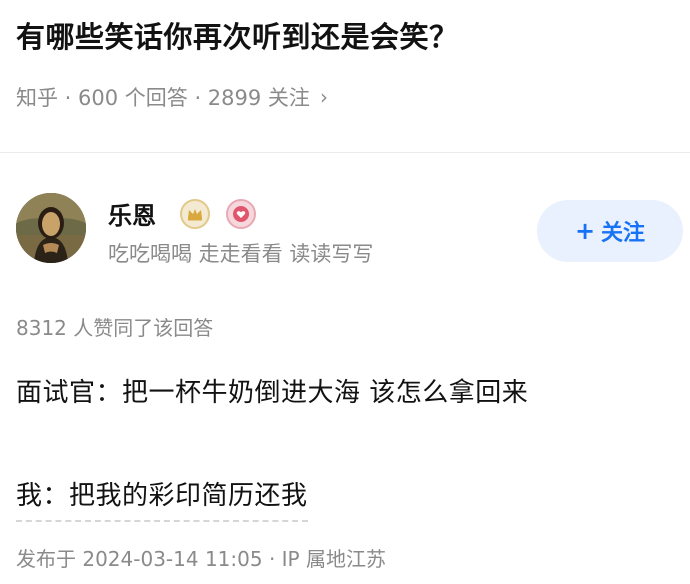 This screenshot has height=584, width=690. I want to click on chevron-right-icon: ›, so click(323, 97).